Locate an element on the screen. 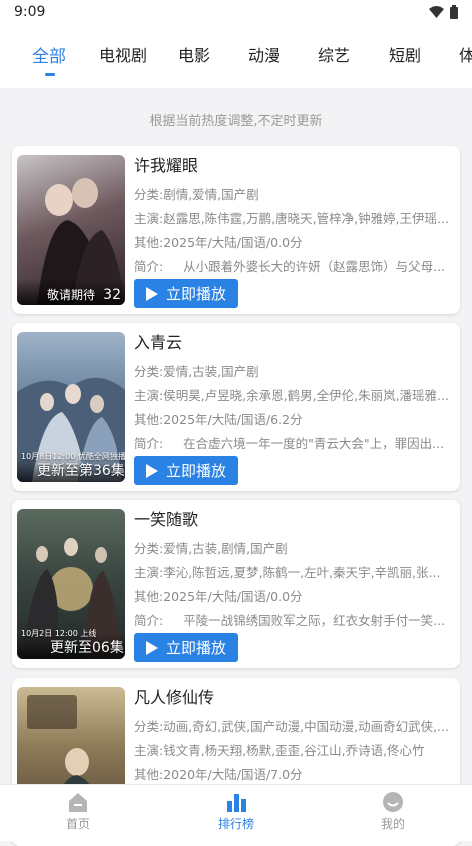 This screenshot has width=472, height=846. wifi-icon is located at coordinates (436, 12).